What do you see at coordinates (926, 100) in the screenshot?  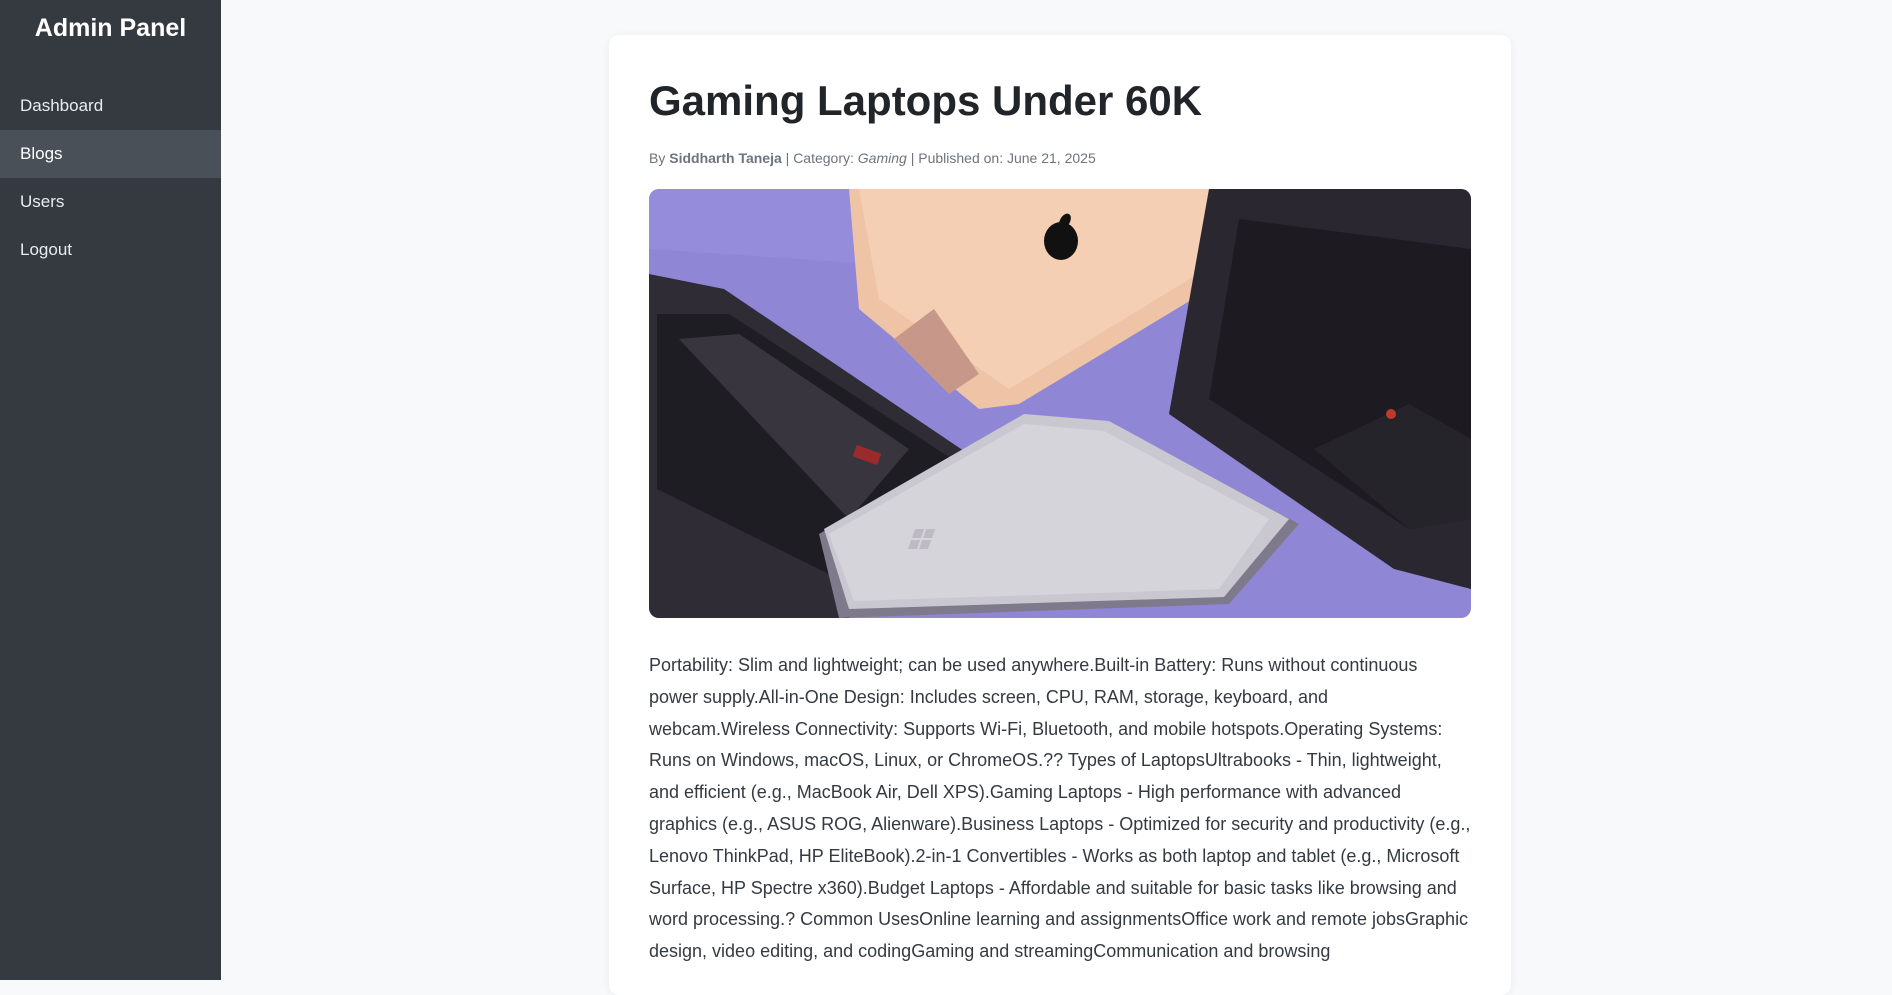 I see `post-title: Gaming Laptops Under 60K` at bounding box center [926, 100].